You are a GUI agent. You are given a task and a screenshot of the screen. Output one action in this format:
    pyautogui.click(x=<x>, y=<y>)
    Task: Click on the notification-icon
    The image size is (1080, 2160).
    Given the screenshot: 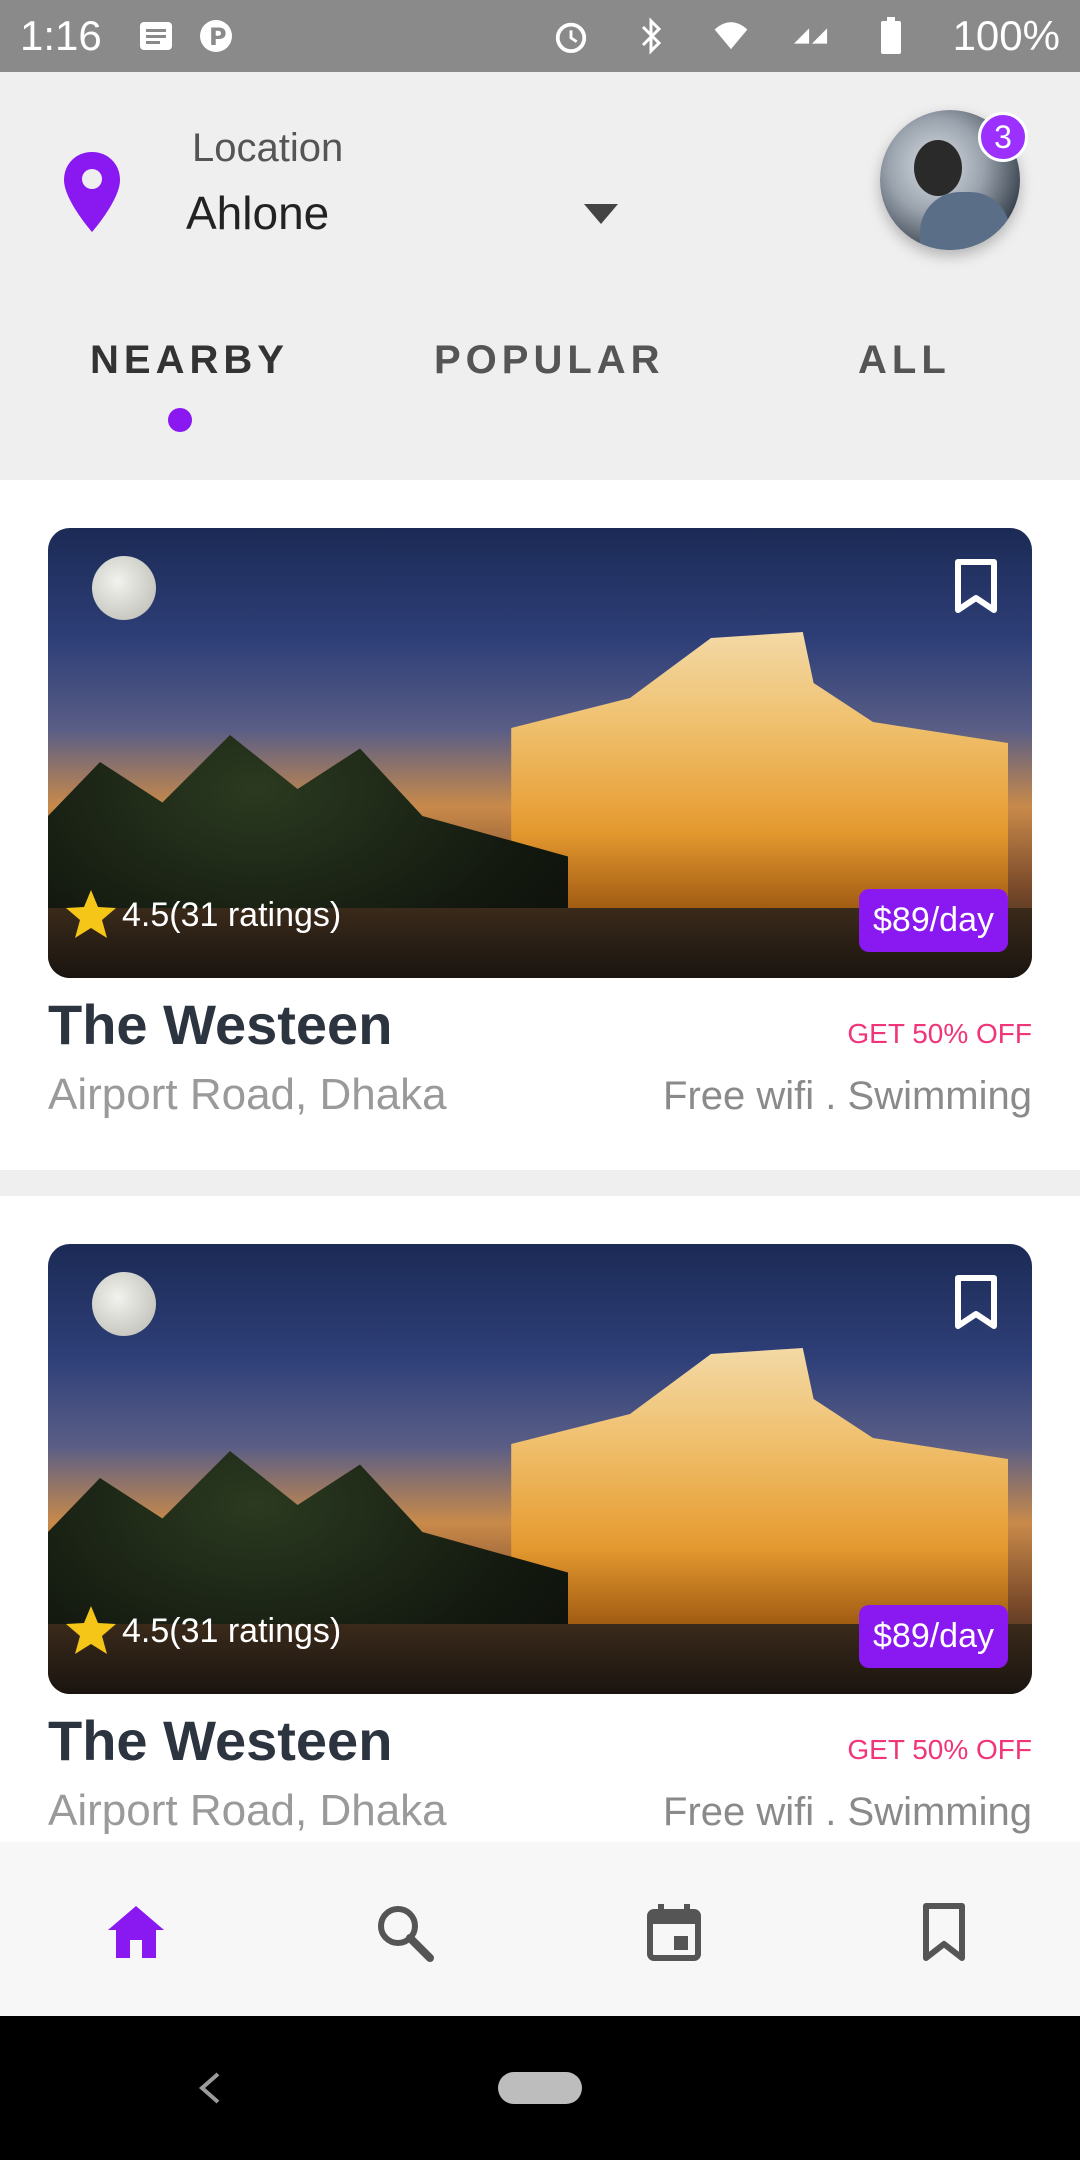 What is the action you would take?
    pyautogui.click(x=156, y=36)
    